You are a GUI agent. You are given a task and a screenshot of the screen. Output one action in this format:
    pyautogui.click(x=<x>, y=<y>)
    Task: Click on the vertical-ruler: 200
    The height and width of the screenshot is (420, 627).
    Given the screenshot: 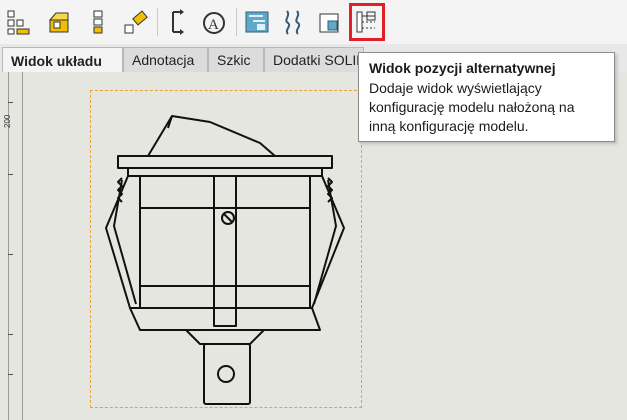 What is the action you would take?
    pyautogui.click(x=11, y=246)
    